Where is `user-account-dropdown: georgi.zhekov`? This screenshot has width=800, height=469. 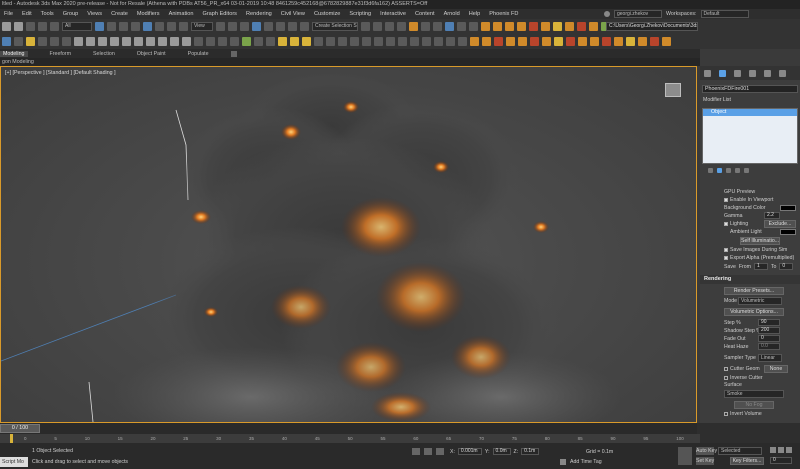 user-account-dropdown: georgi.zhekov is located at coordinates (638, 14).